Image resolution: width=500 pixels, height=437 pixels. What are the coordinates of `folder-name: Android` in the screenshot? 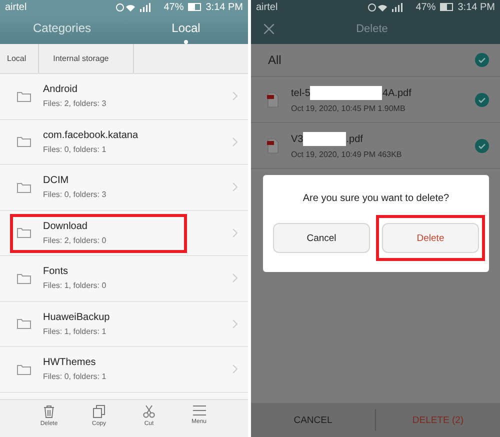 It's located at (60, 90).